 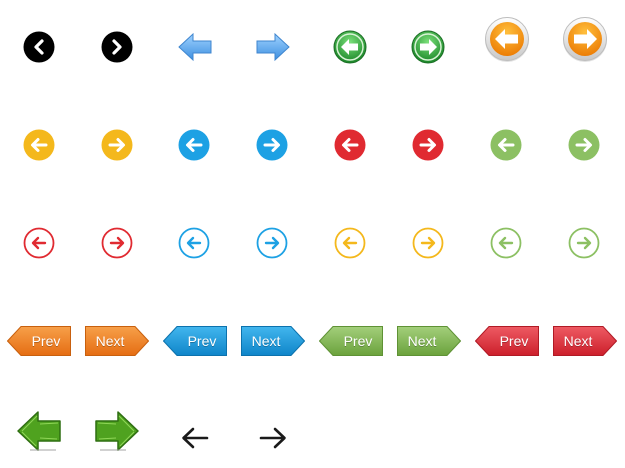 I want to click on prev-red-circle-graphic, so click(x=350, y=145).